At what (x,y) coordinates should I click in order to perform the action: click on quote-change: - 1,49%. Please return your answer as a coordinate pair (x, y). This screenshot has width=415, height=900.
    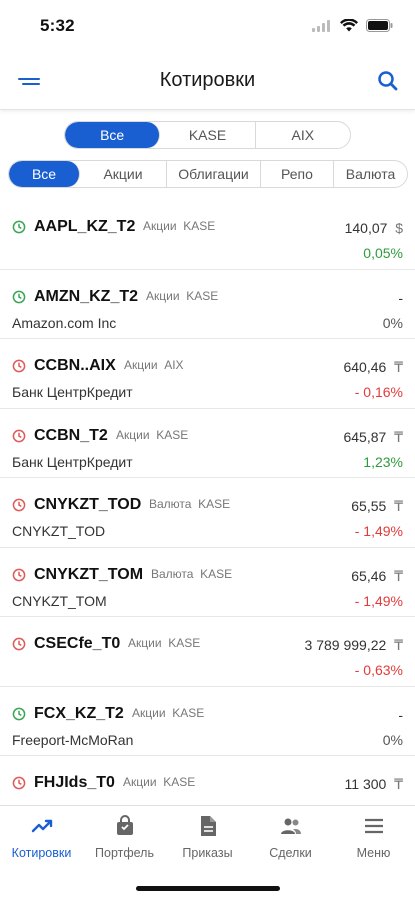
    Looking at the image, I should click on (378, 600).